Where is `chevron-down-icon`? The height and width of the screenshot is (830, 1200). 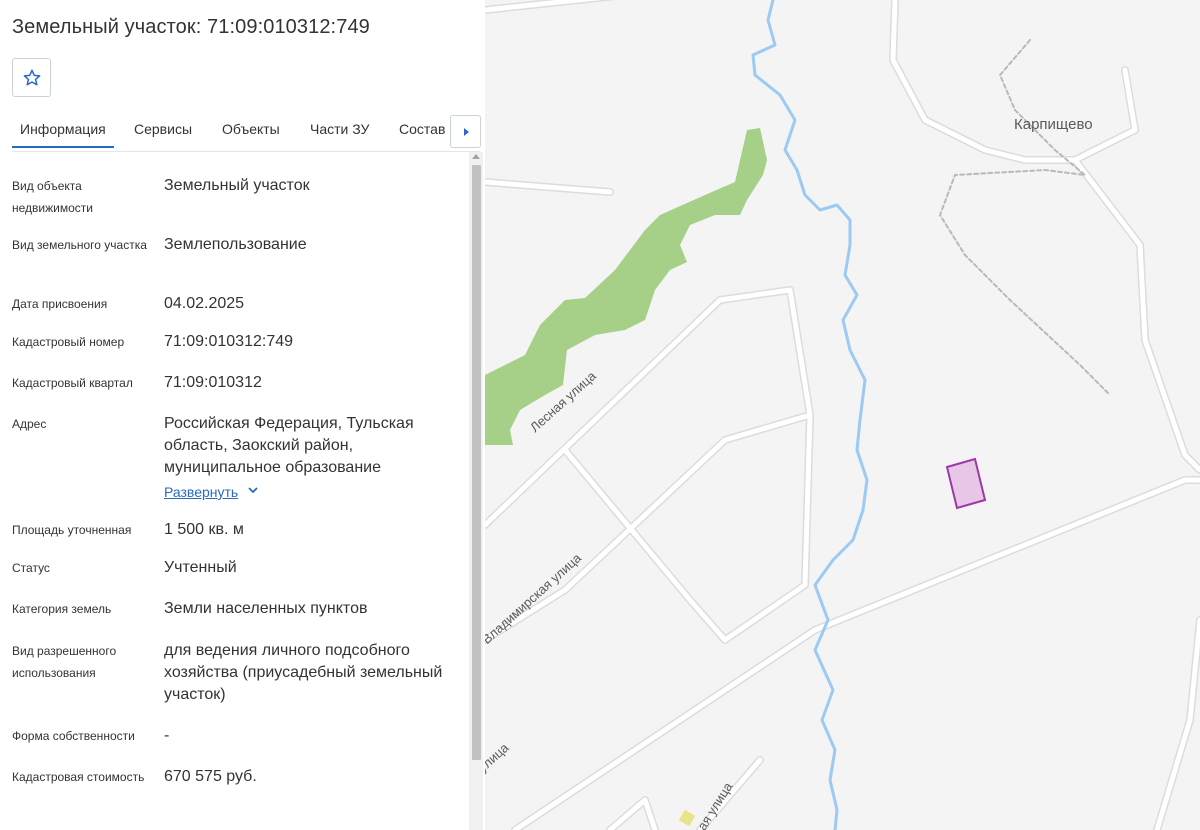
chevron-down-icon is located at coordinates (253, 490).